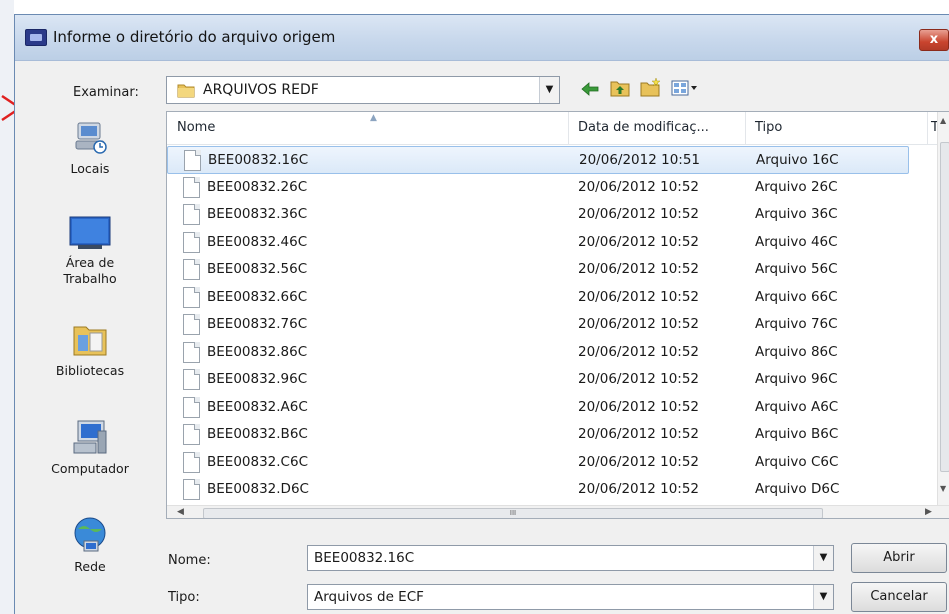  What do you see at coordinates (258, 160) in the screenshot?
I see `file-name: BEE00832.16C` at bounding box center [258, 160].